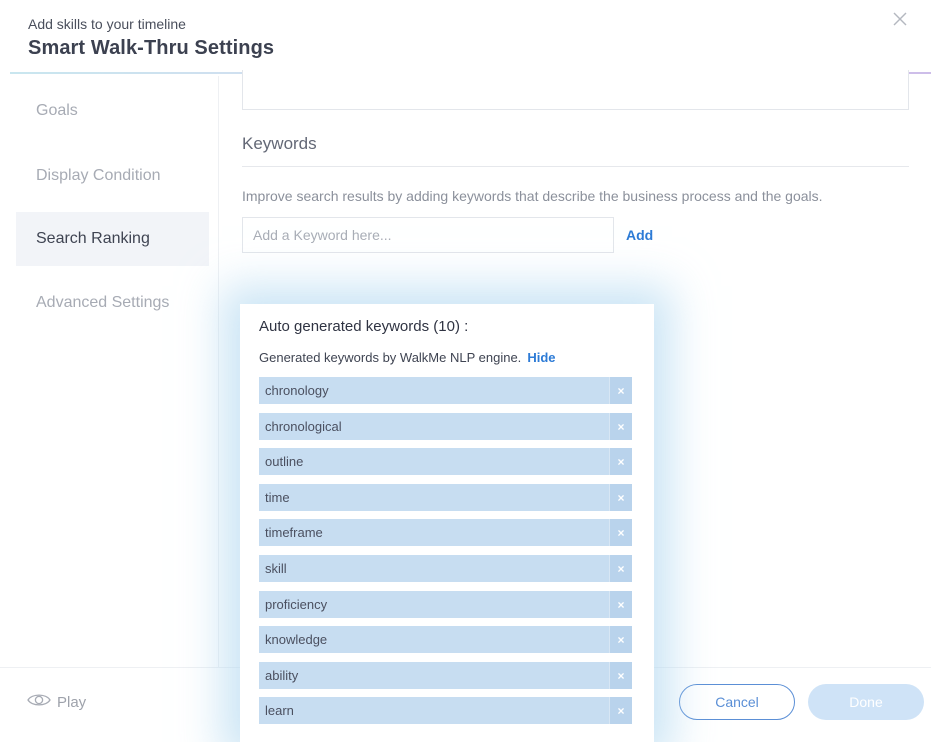  Describe the element at coordinates (445, 675) in the screenshot. I see `keyword-chip: ability ×` at that location.